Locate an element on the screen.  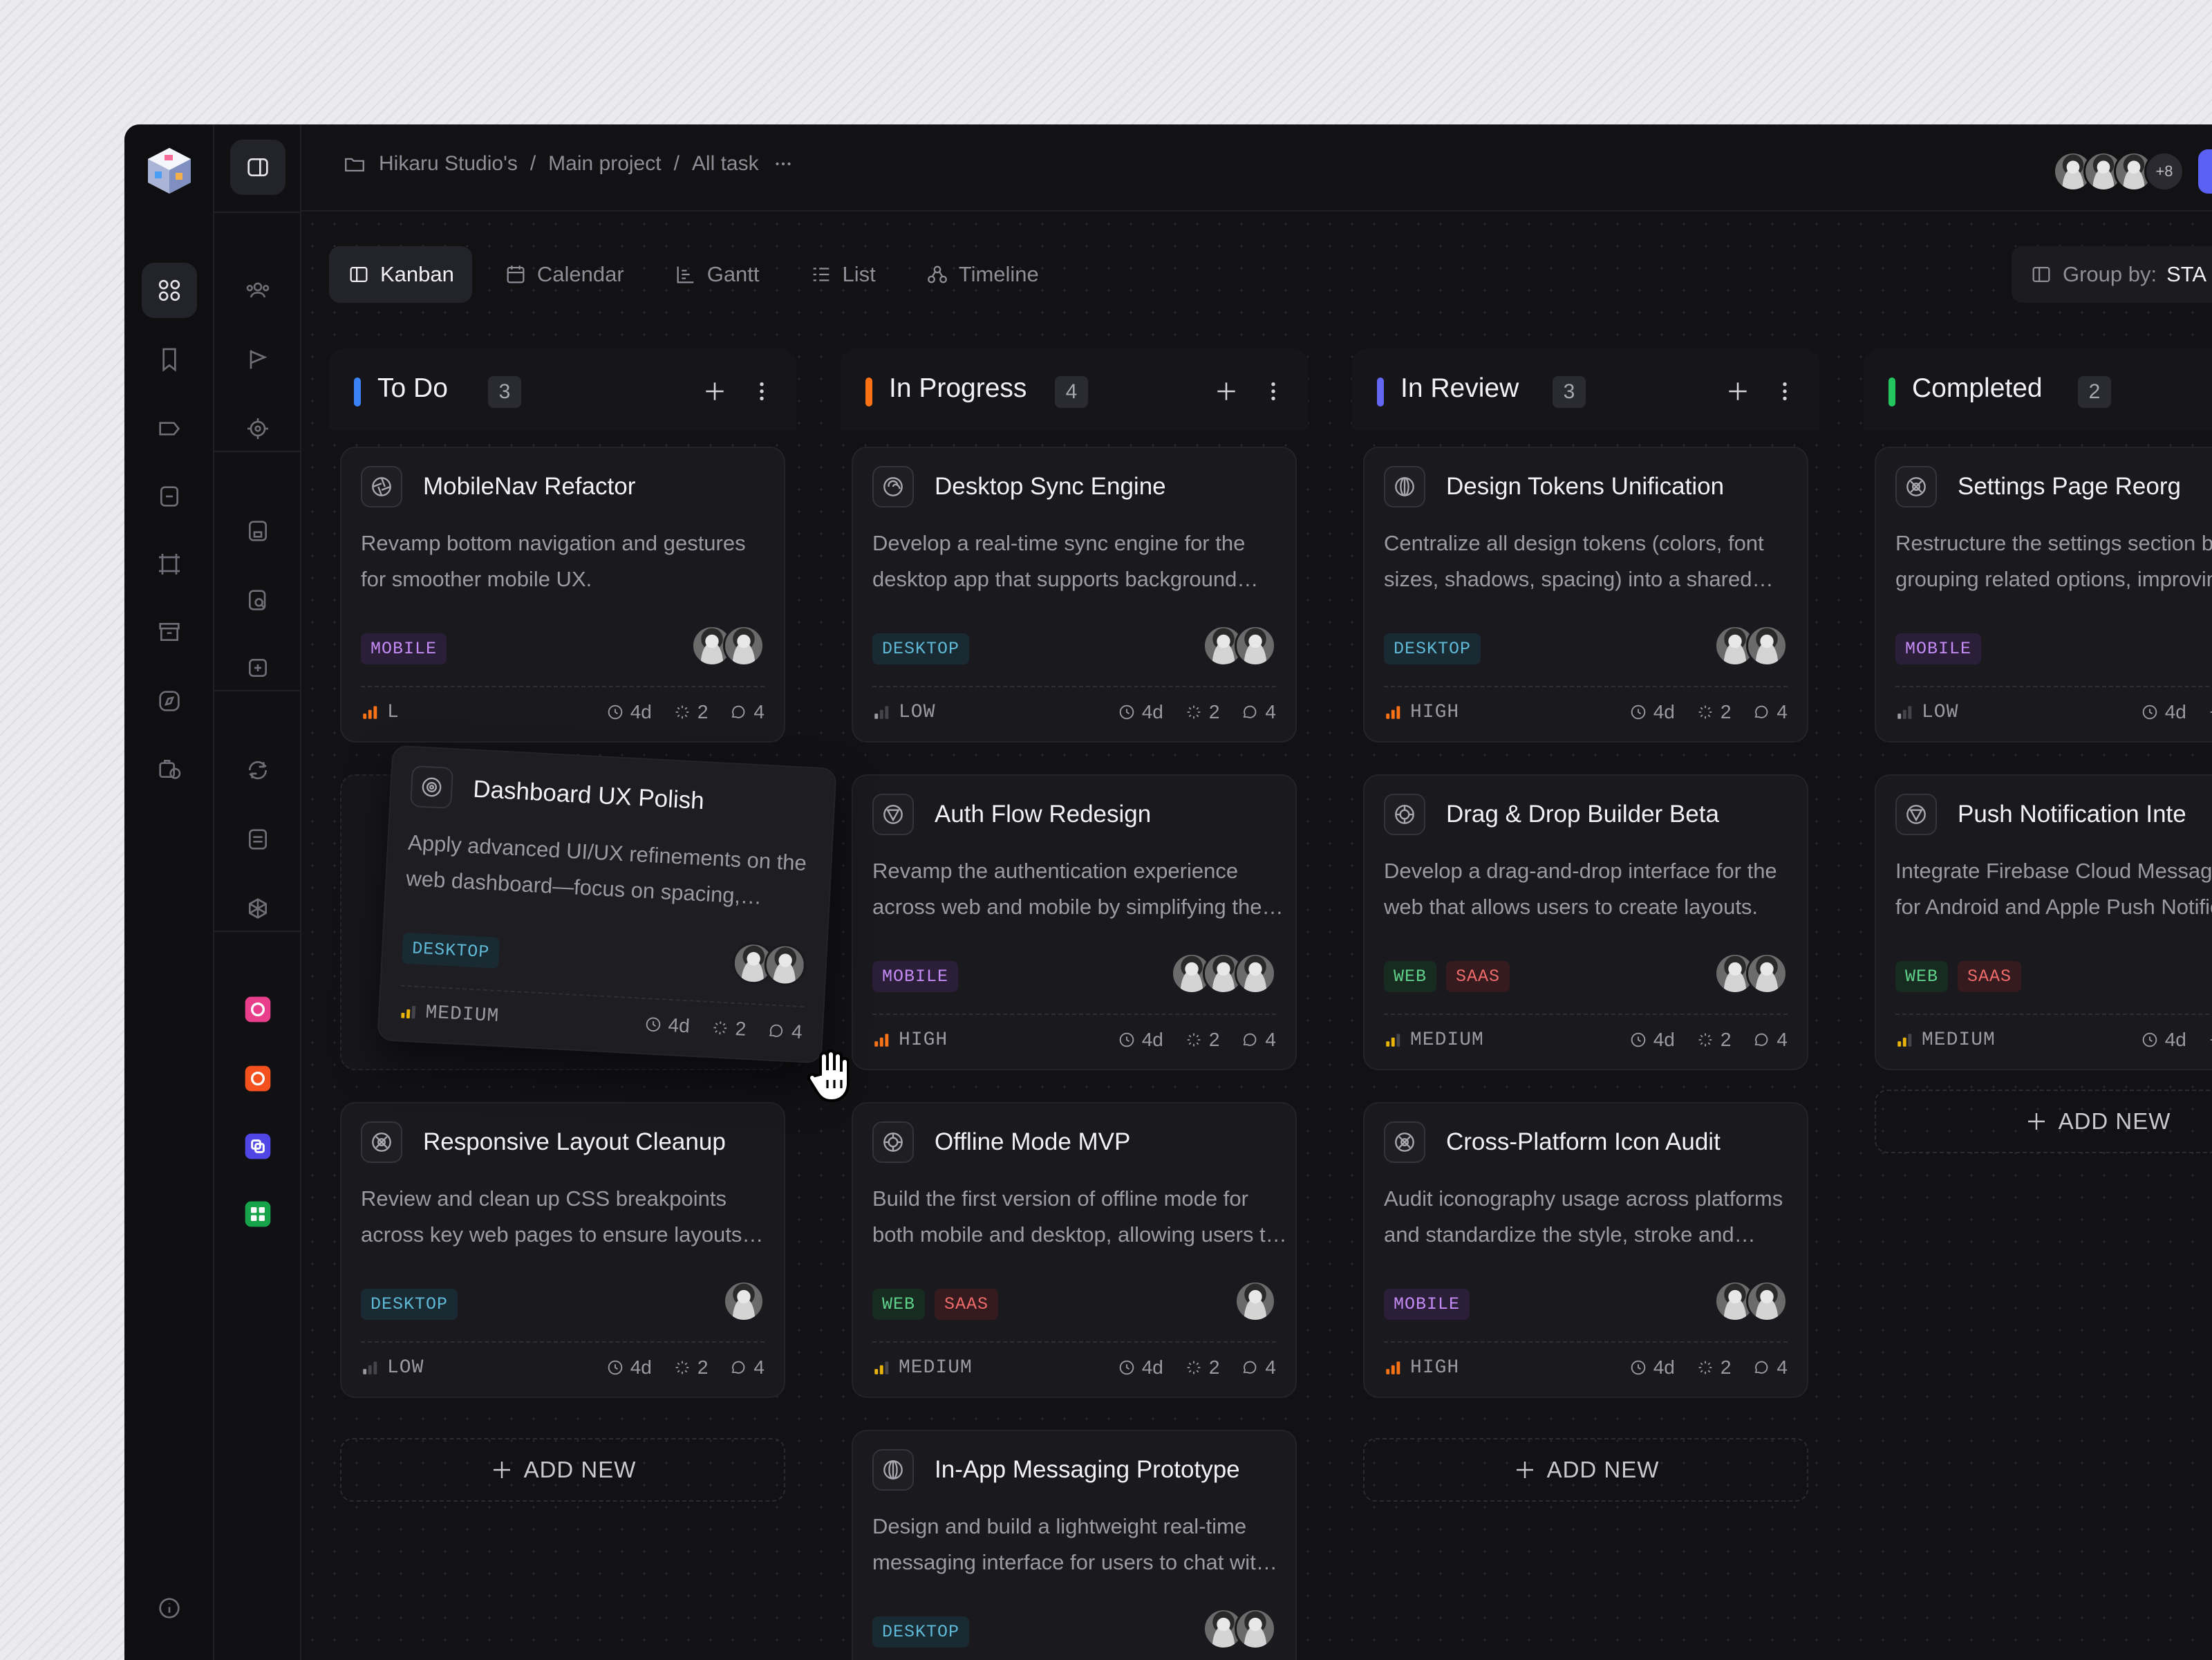
column-count-badge: 3 is located at coordinates (504, 392).